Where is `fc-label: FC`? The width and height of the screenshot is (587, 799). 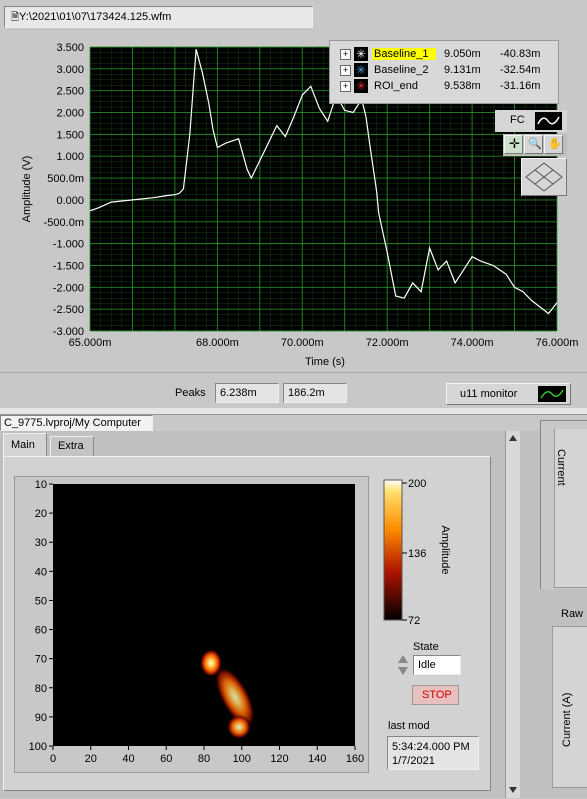 fc-label: FC is located at coordinates (517, 120).